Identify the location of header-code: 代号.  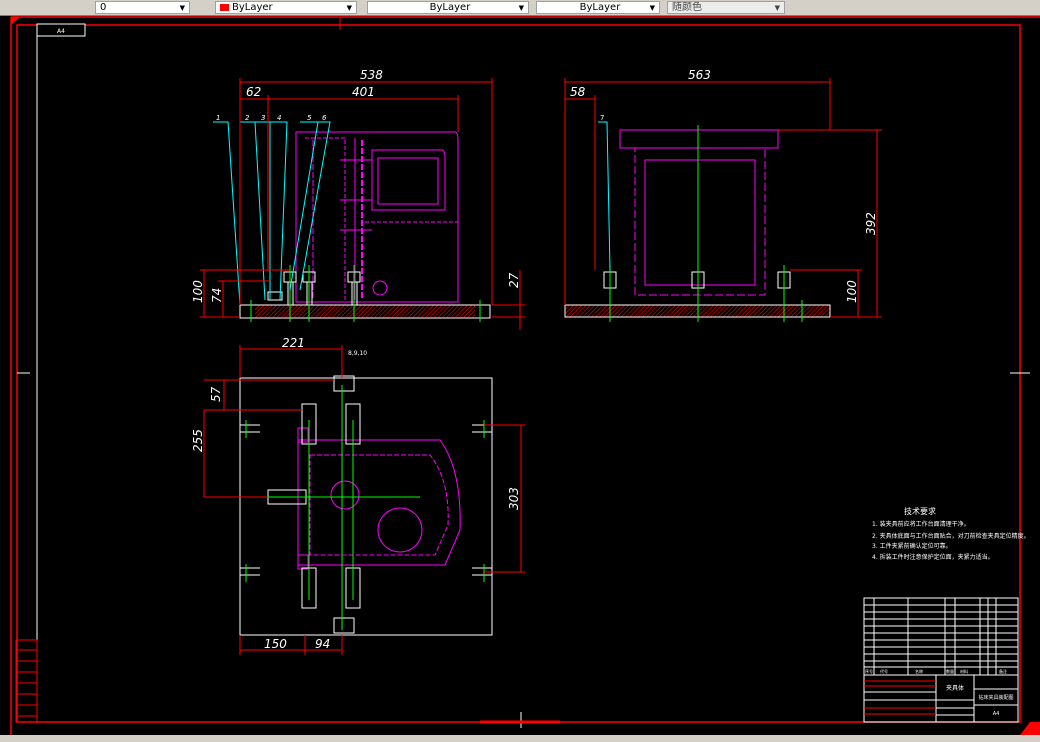
(884, 671).